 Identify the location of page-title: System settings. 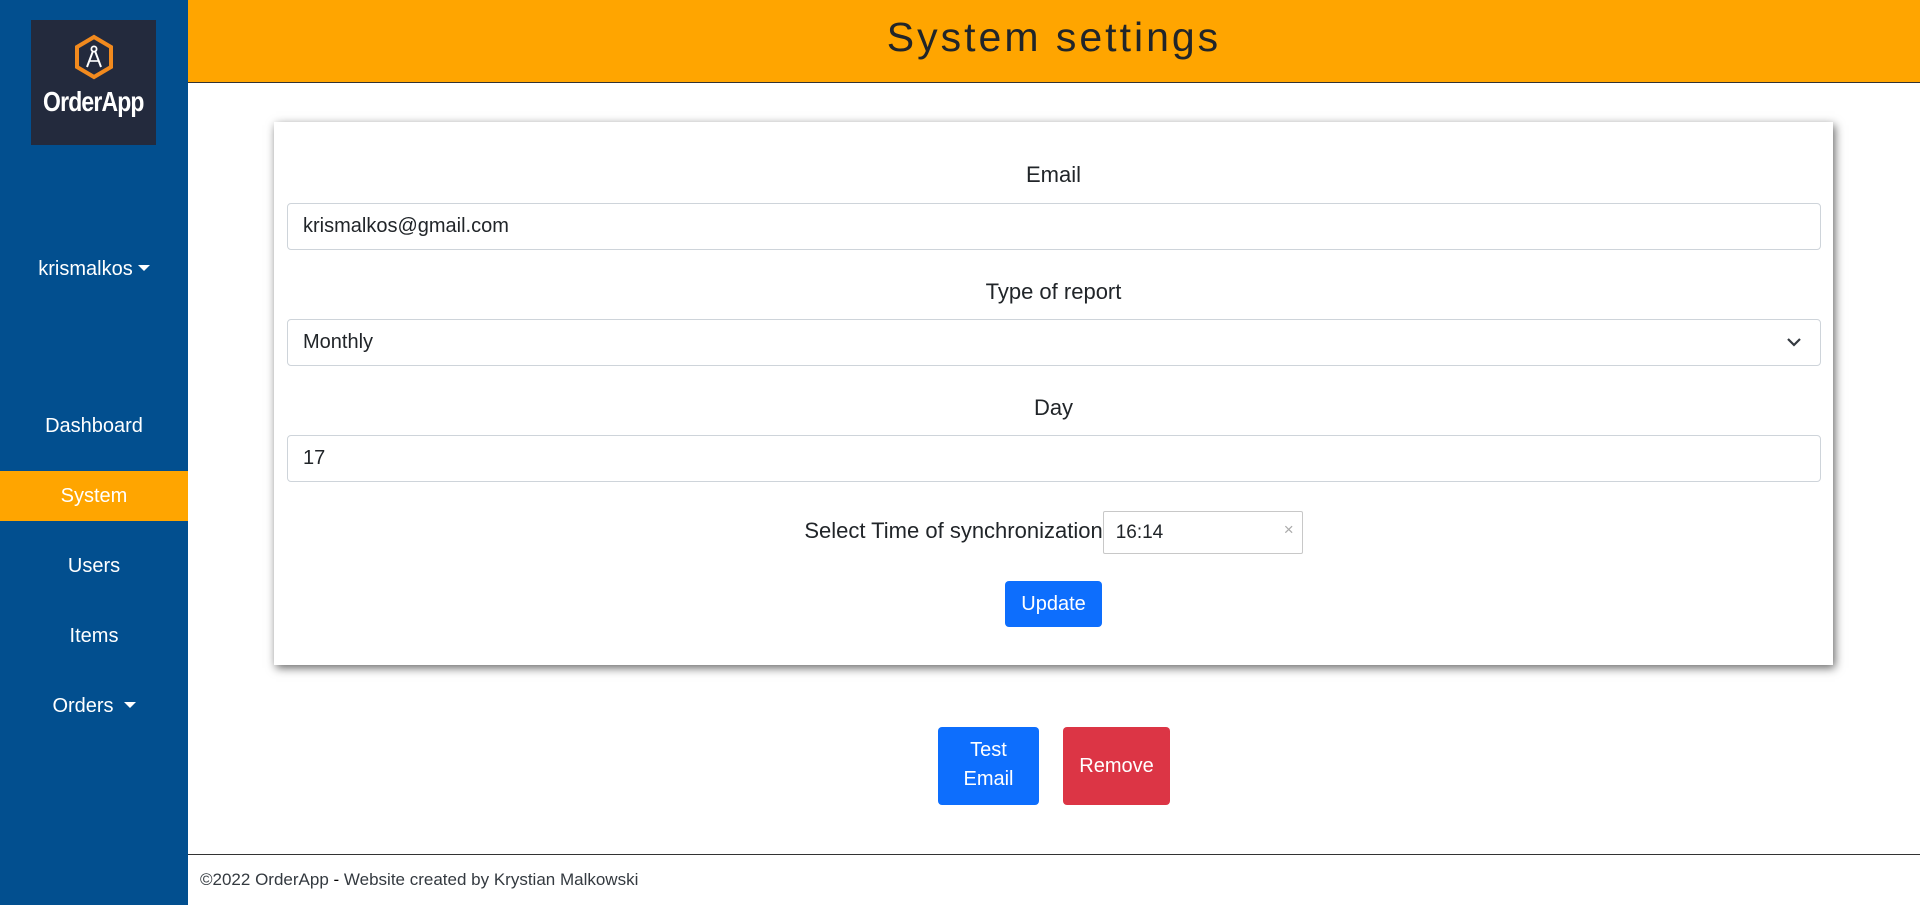
(1054, 37).